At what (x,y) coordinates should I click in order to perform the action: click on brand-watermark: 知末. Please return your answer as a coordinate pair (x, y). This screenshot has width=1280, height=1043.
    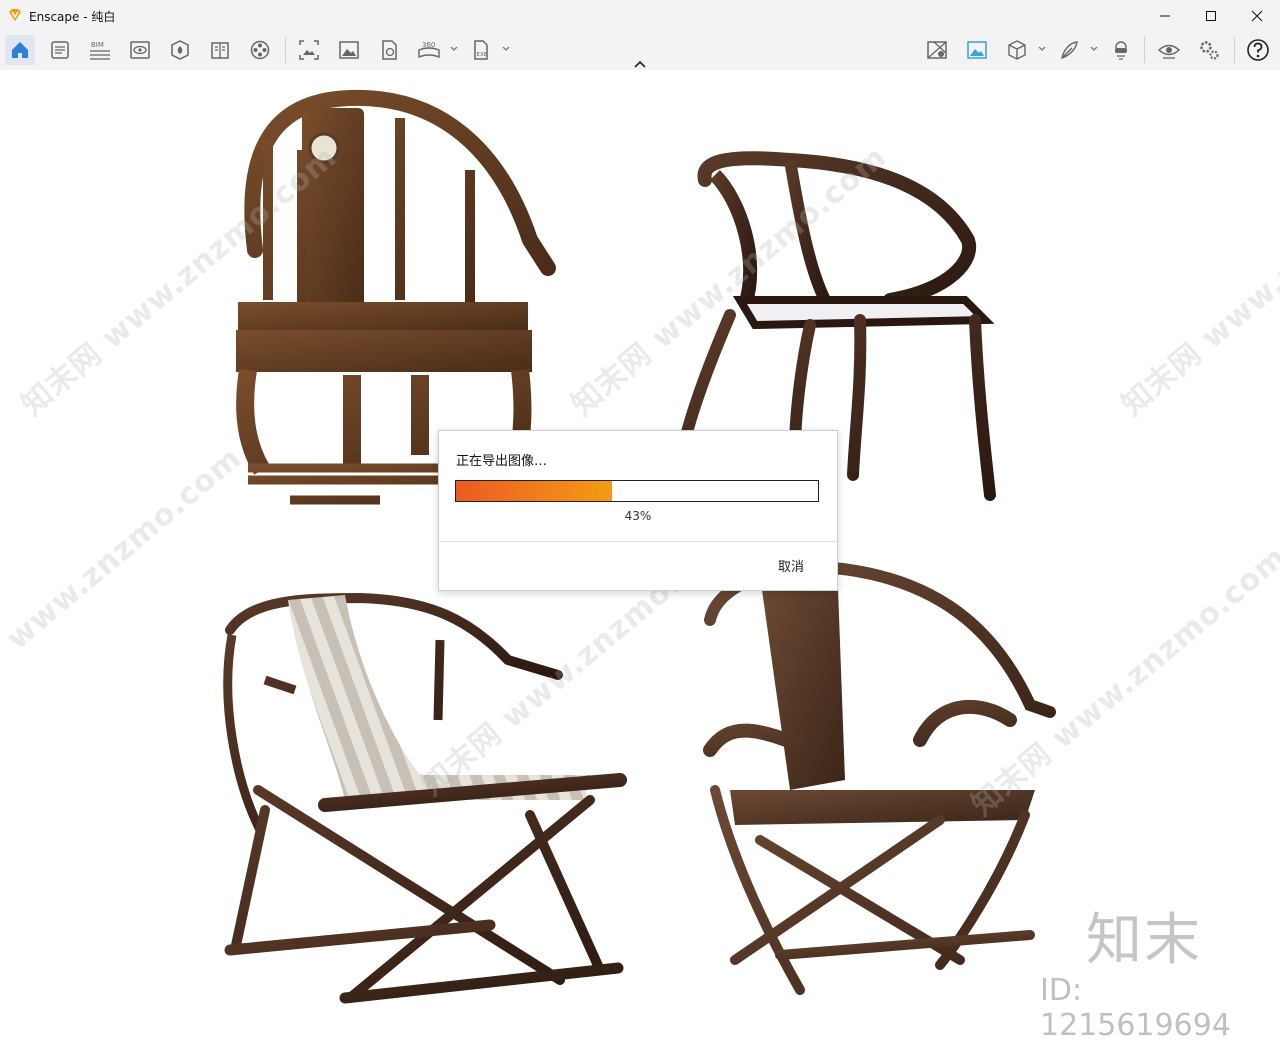
    Looking at the image, I should click on (1144, 940).